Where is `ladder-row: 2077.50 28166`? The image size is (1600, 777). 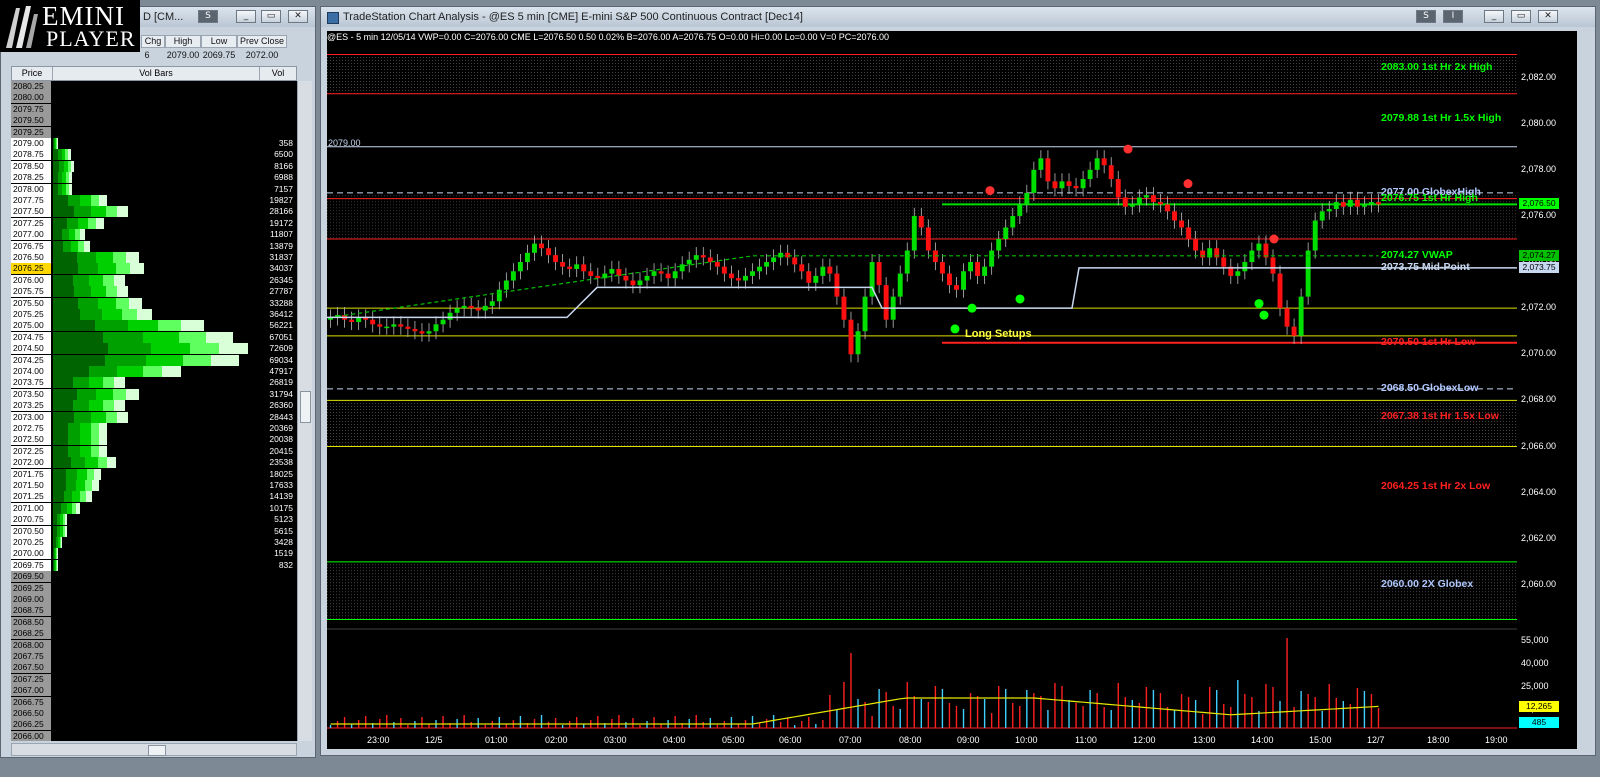
ladder-row: 2077.50 28166 is located at coordinates (154, 212).